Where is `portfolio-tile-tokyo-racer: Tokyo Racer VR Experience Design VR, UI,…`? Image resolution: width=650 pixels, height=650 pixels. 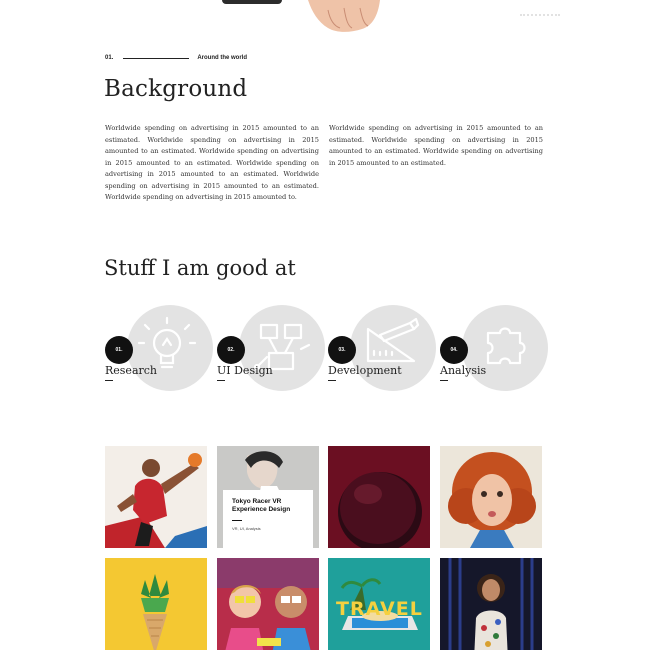 portfolio-tile-tokyo-racer: Tokyo Racer VR Experience Design VR, UI,… is located at coordinates (268, 497).